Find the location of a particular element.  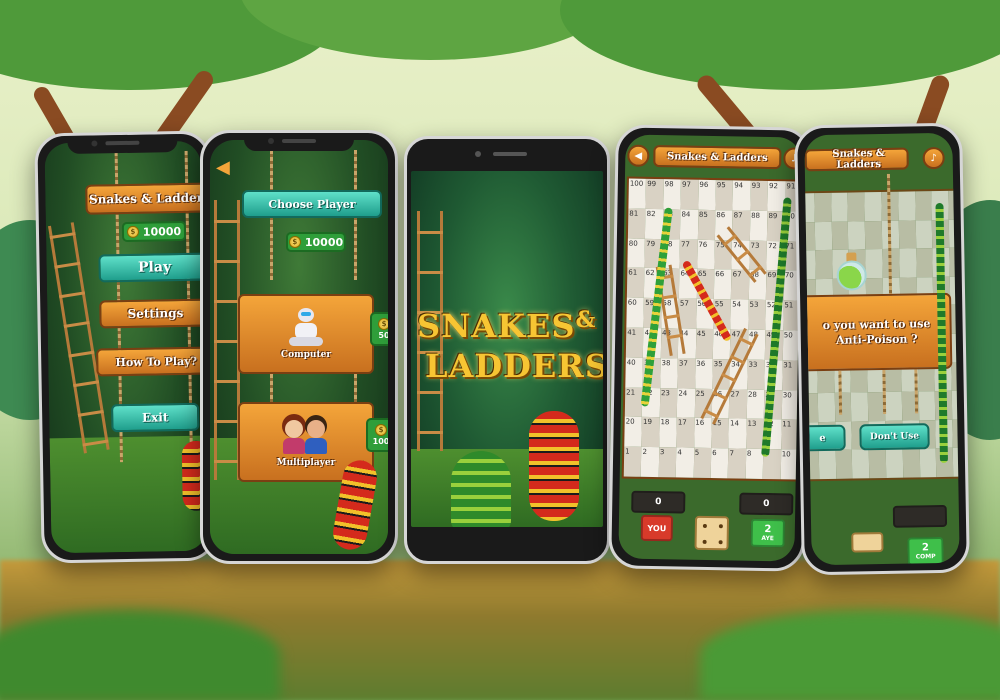

player-right-badge: 2 COMP is located at coordinates (925, 551).